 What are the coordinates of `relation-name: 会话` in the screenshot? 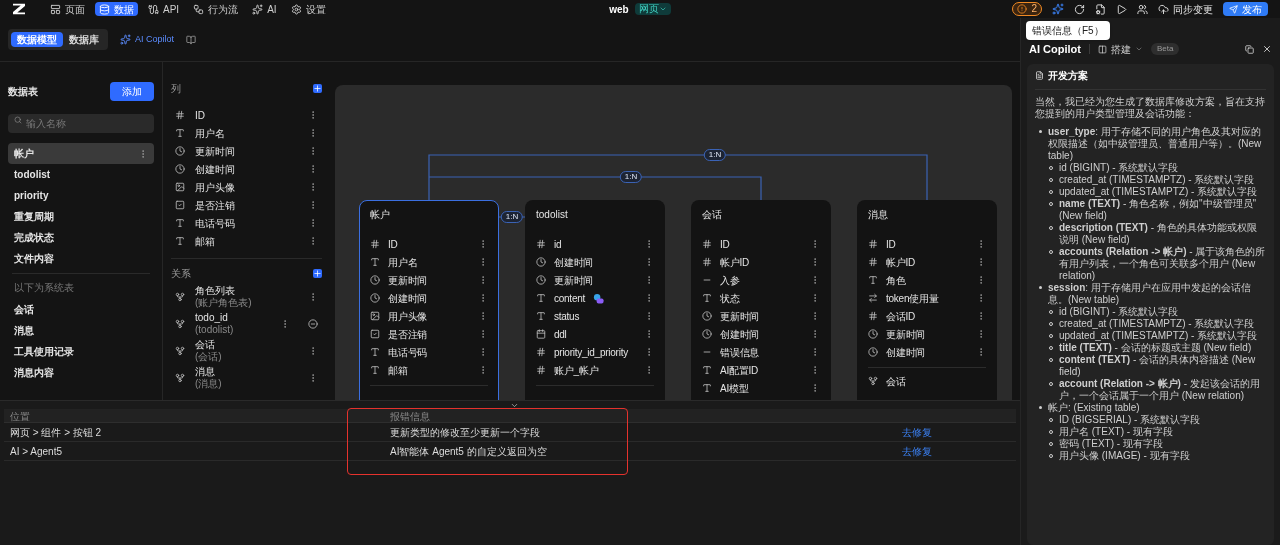 It's located at (246, 345).